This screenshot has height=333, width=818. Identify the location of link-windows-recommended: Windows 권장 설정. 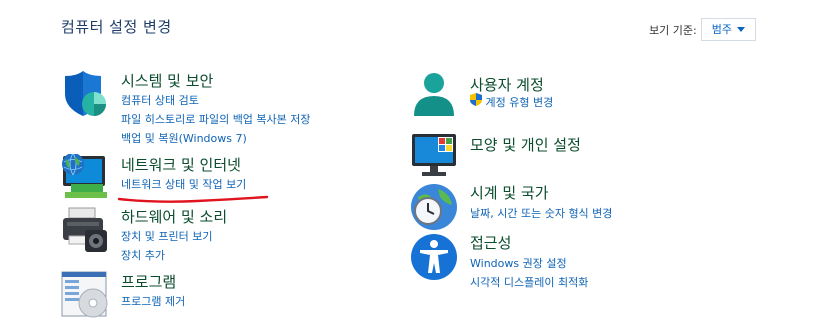
(529, 263).